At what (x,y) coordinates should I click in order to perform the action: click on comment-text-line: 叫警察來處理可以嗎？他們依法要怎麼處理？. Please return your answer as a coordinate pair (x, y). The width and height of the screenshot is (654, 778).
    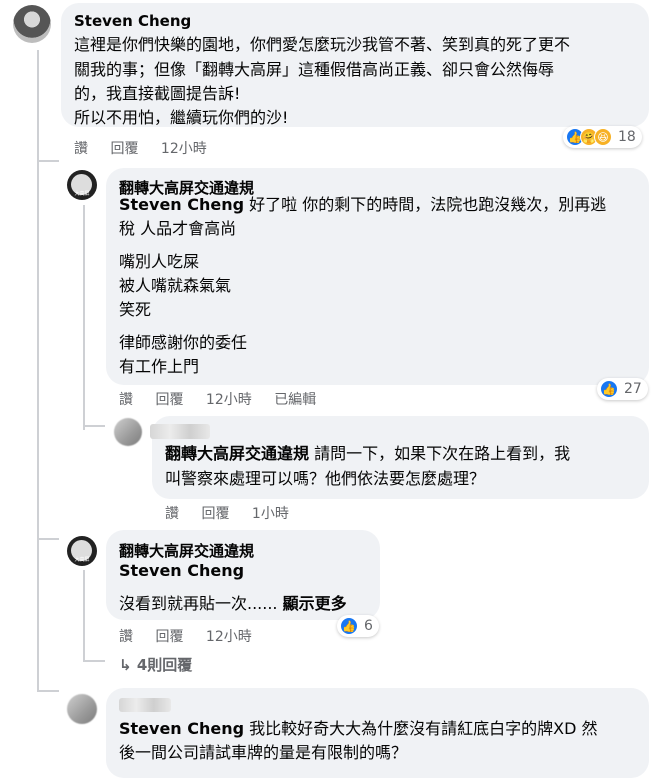
    Looking at the image, I should click on (325, 478).